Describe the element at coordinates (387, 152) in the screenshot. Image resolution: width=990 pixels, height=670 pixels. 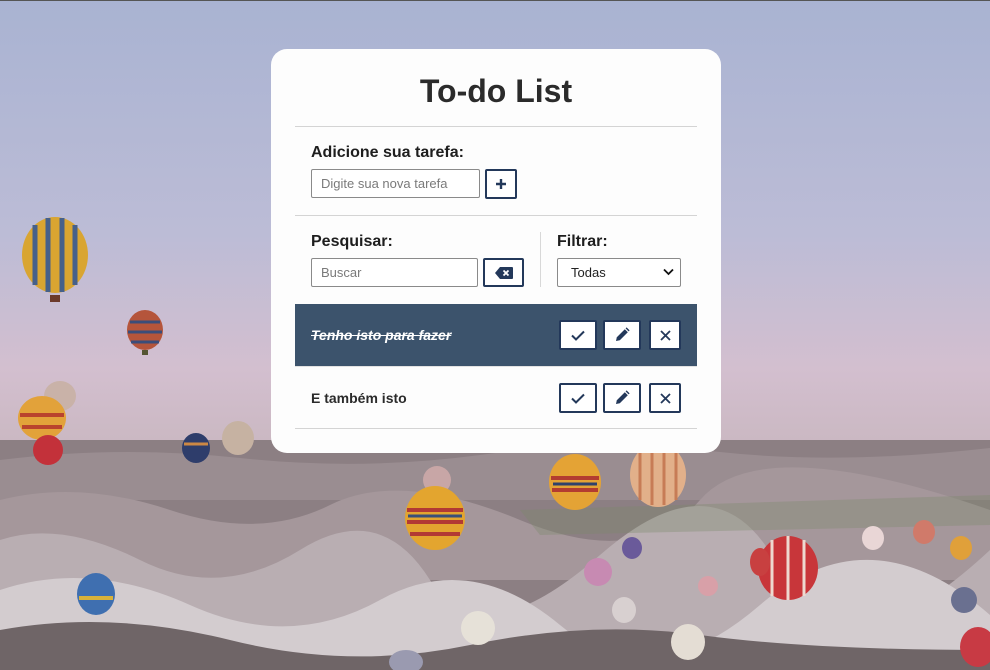
I see `add-task-label: Adicione sua tarefa:` at that location.